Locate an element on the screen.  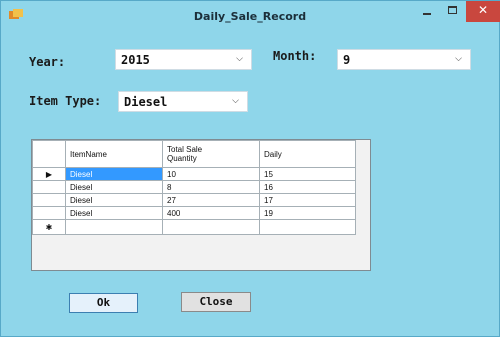
minimize-icon is located at coordinates (427, 14).